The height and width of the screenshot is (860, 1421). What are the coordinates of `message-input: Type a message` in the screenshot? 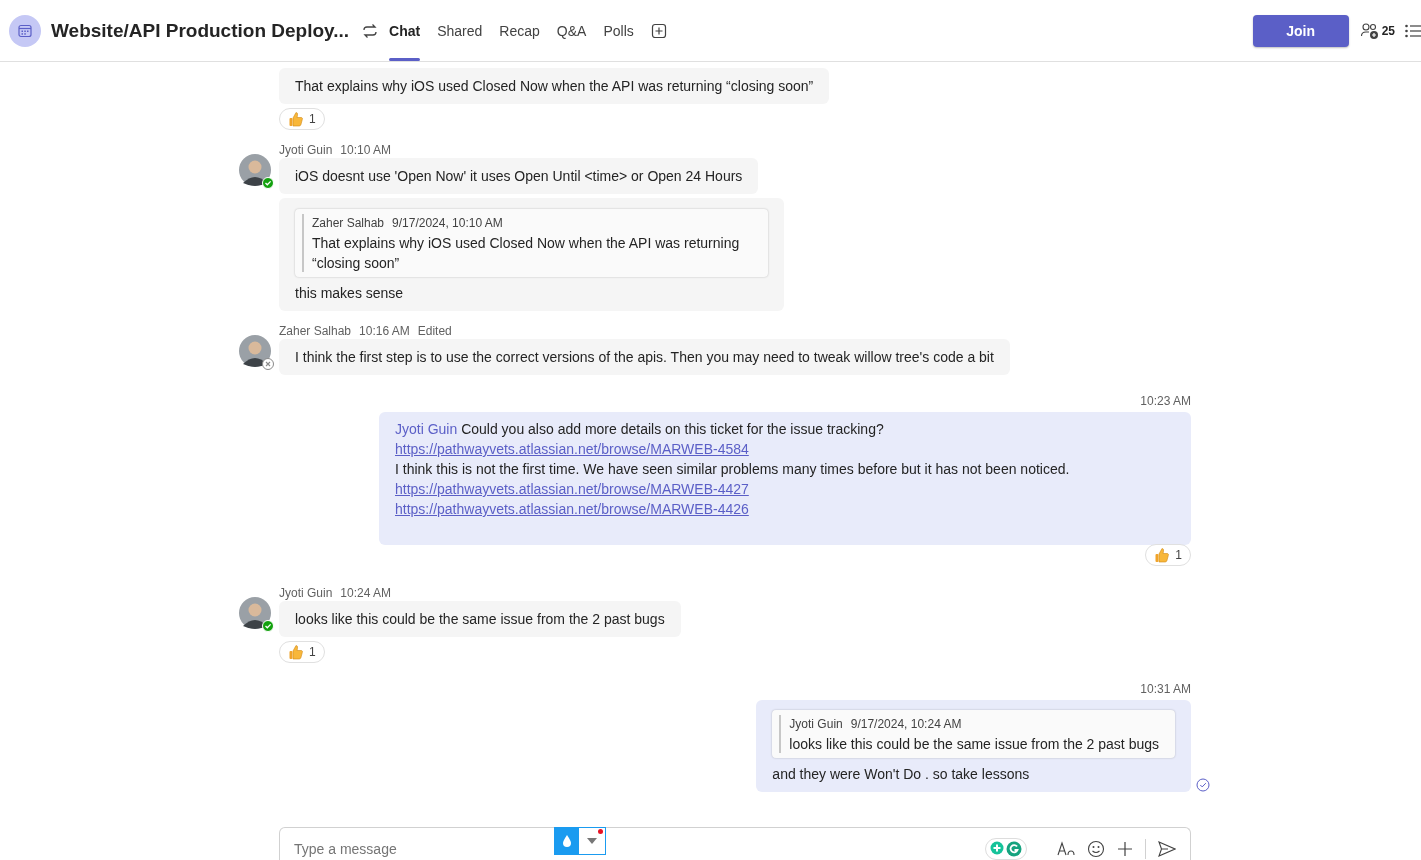 It's located at (414, 849).